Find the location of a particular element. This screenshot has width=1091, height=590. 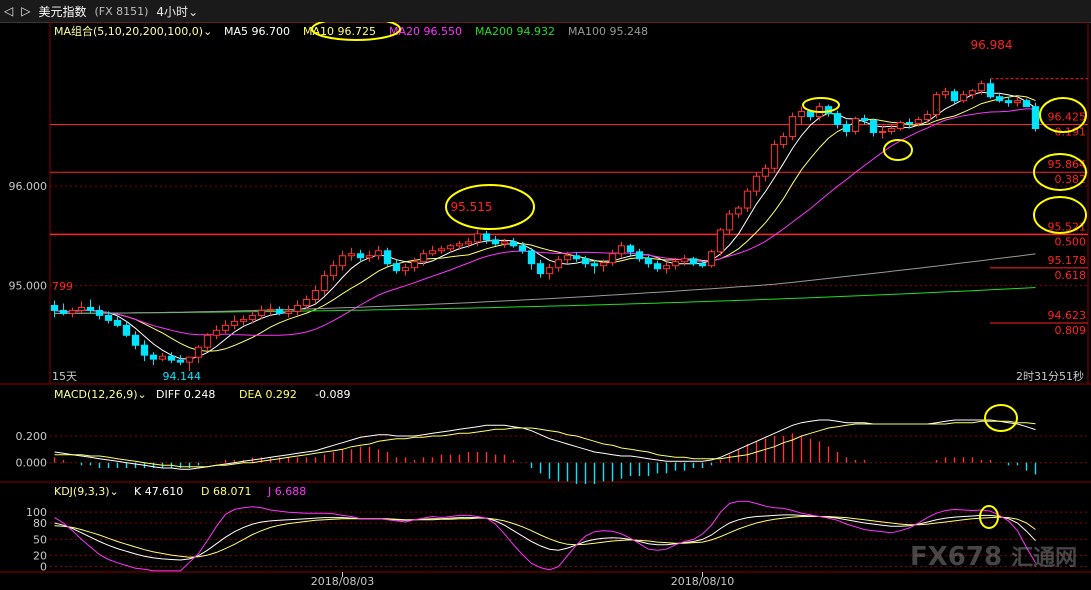

macd-diff-line is located at coordinates (545, 444).